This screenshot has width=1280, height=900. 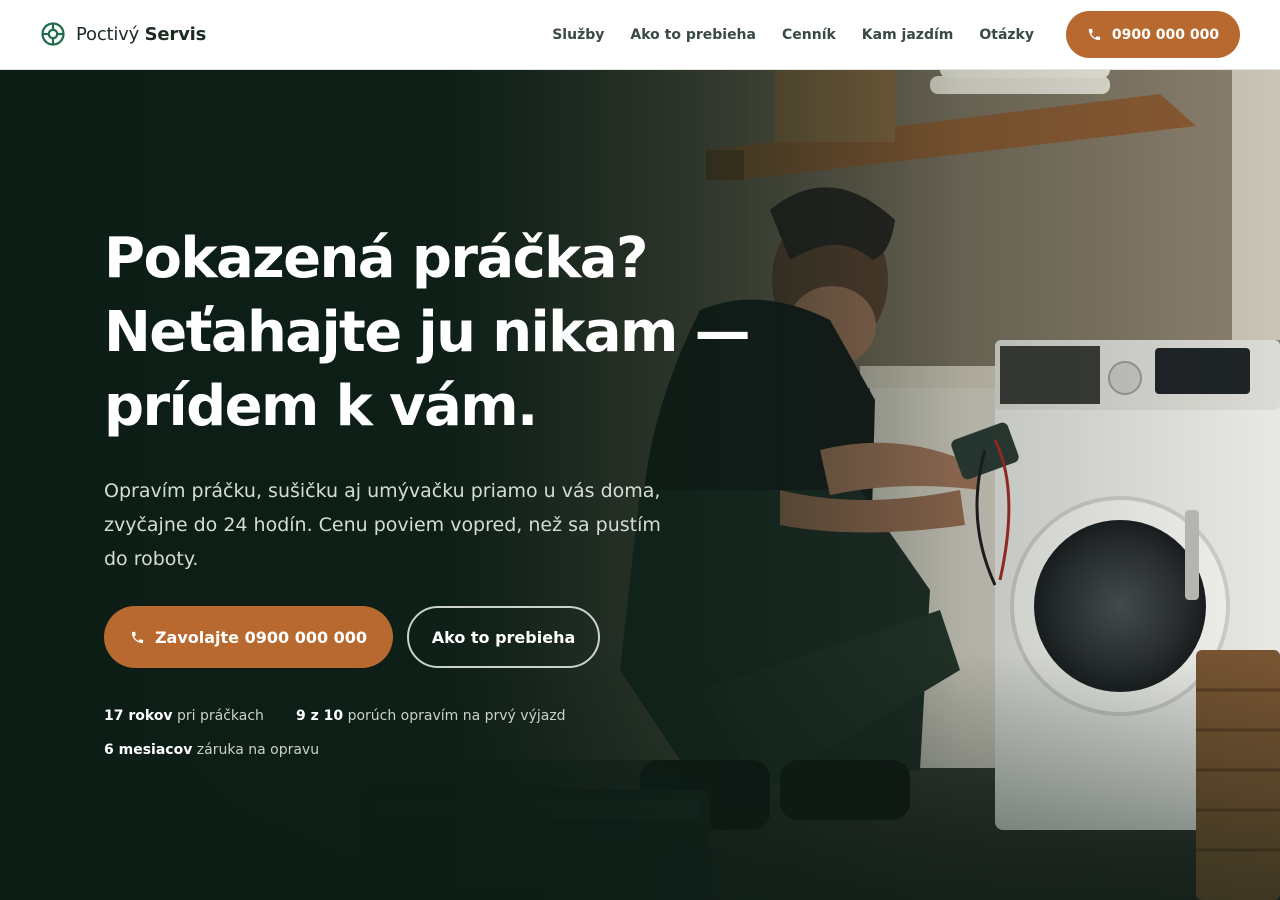 What do you see at coordinates (53, 34) in the screenshot?
I see `lifebuoy-icon` at bounding box center [53, 34].